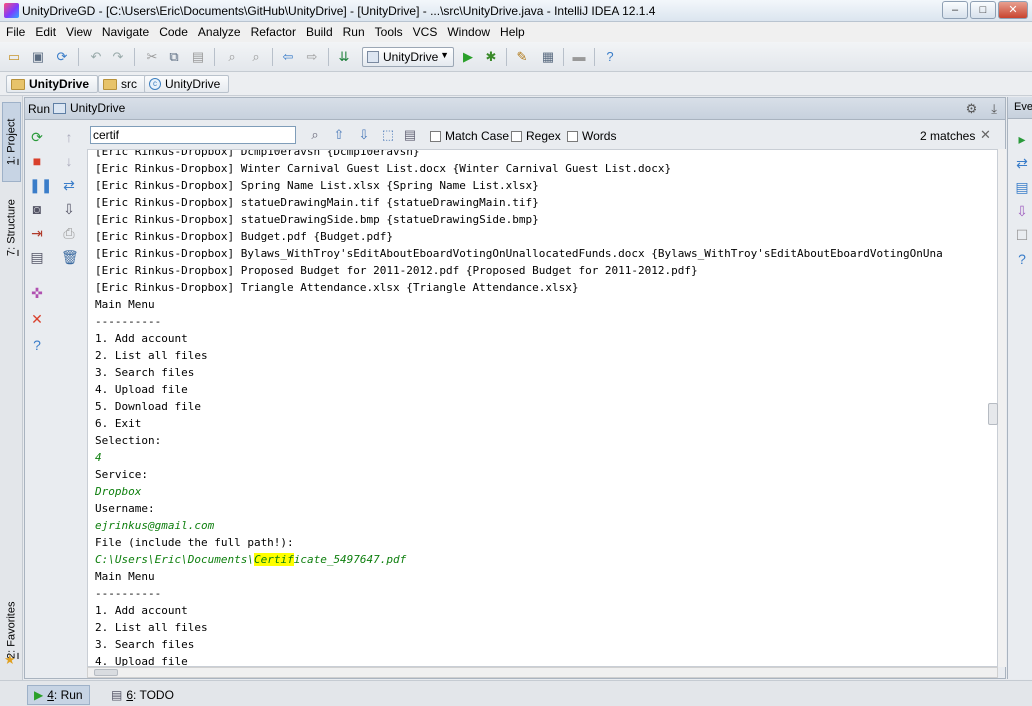 The image size is (1032, 706). What do you see at coordinates (89, 108) in the screenshot?
I see `run-tab-unitydrive: UnityDrive` at bounding box center [89, 108].